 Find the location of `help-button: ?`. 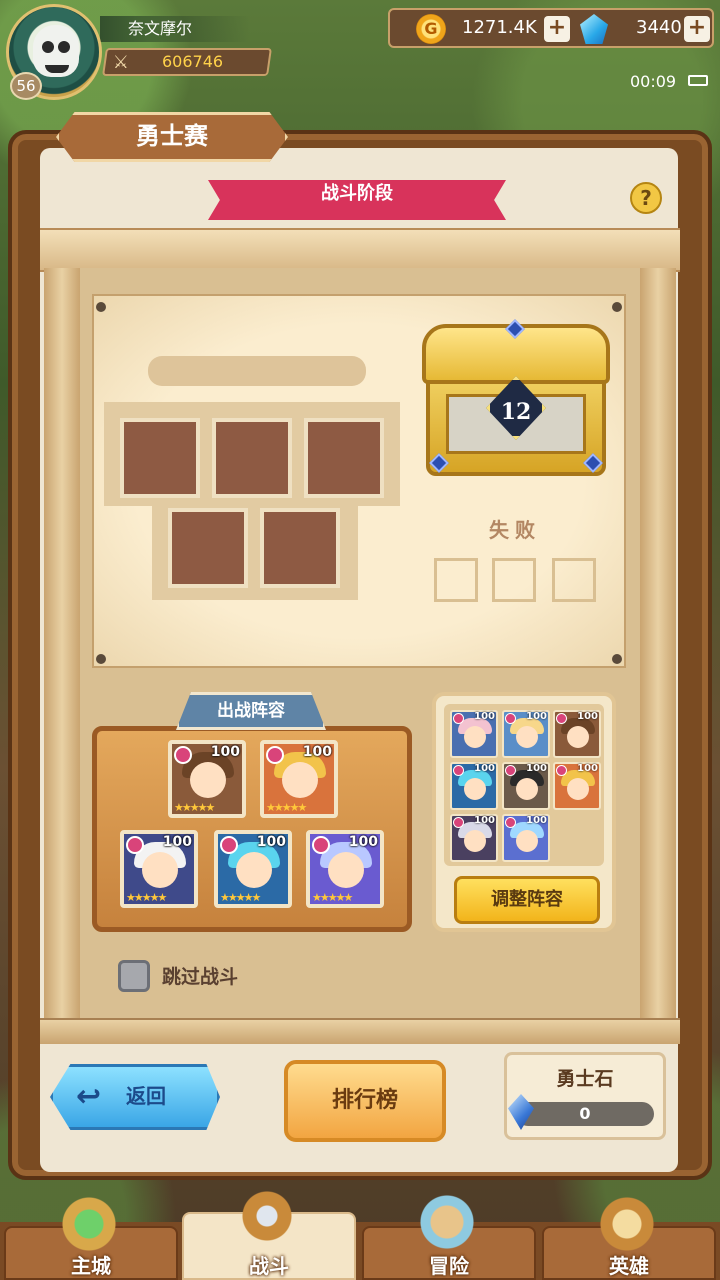

help-button: ? is located at coordinates (646, 198).